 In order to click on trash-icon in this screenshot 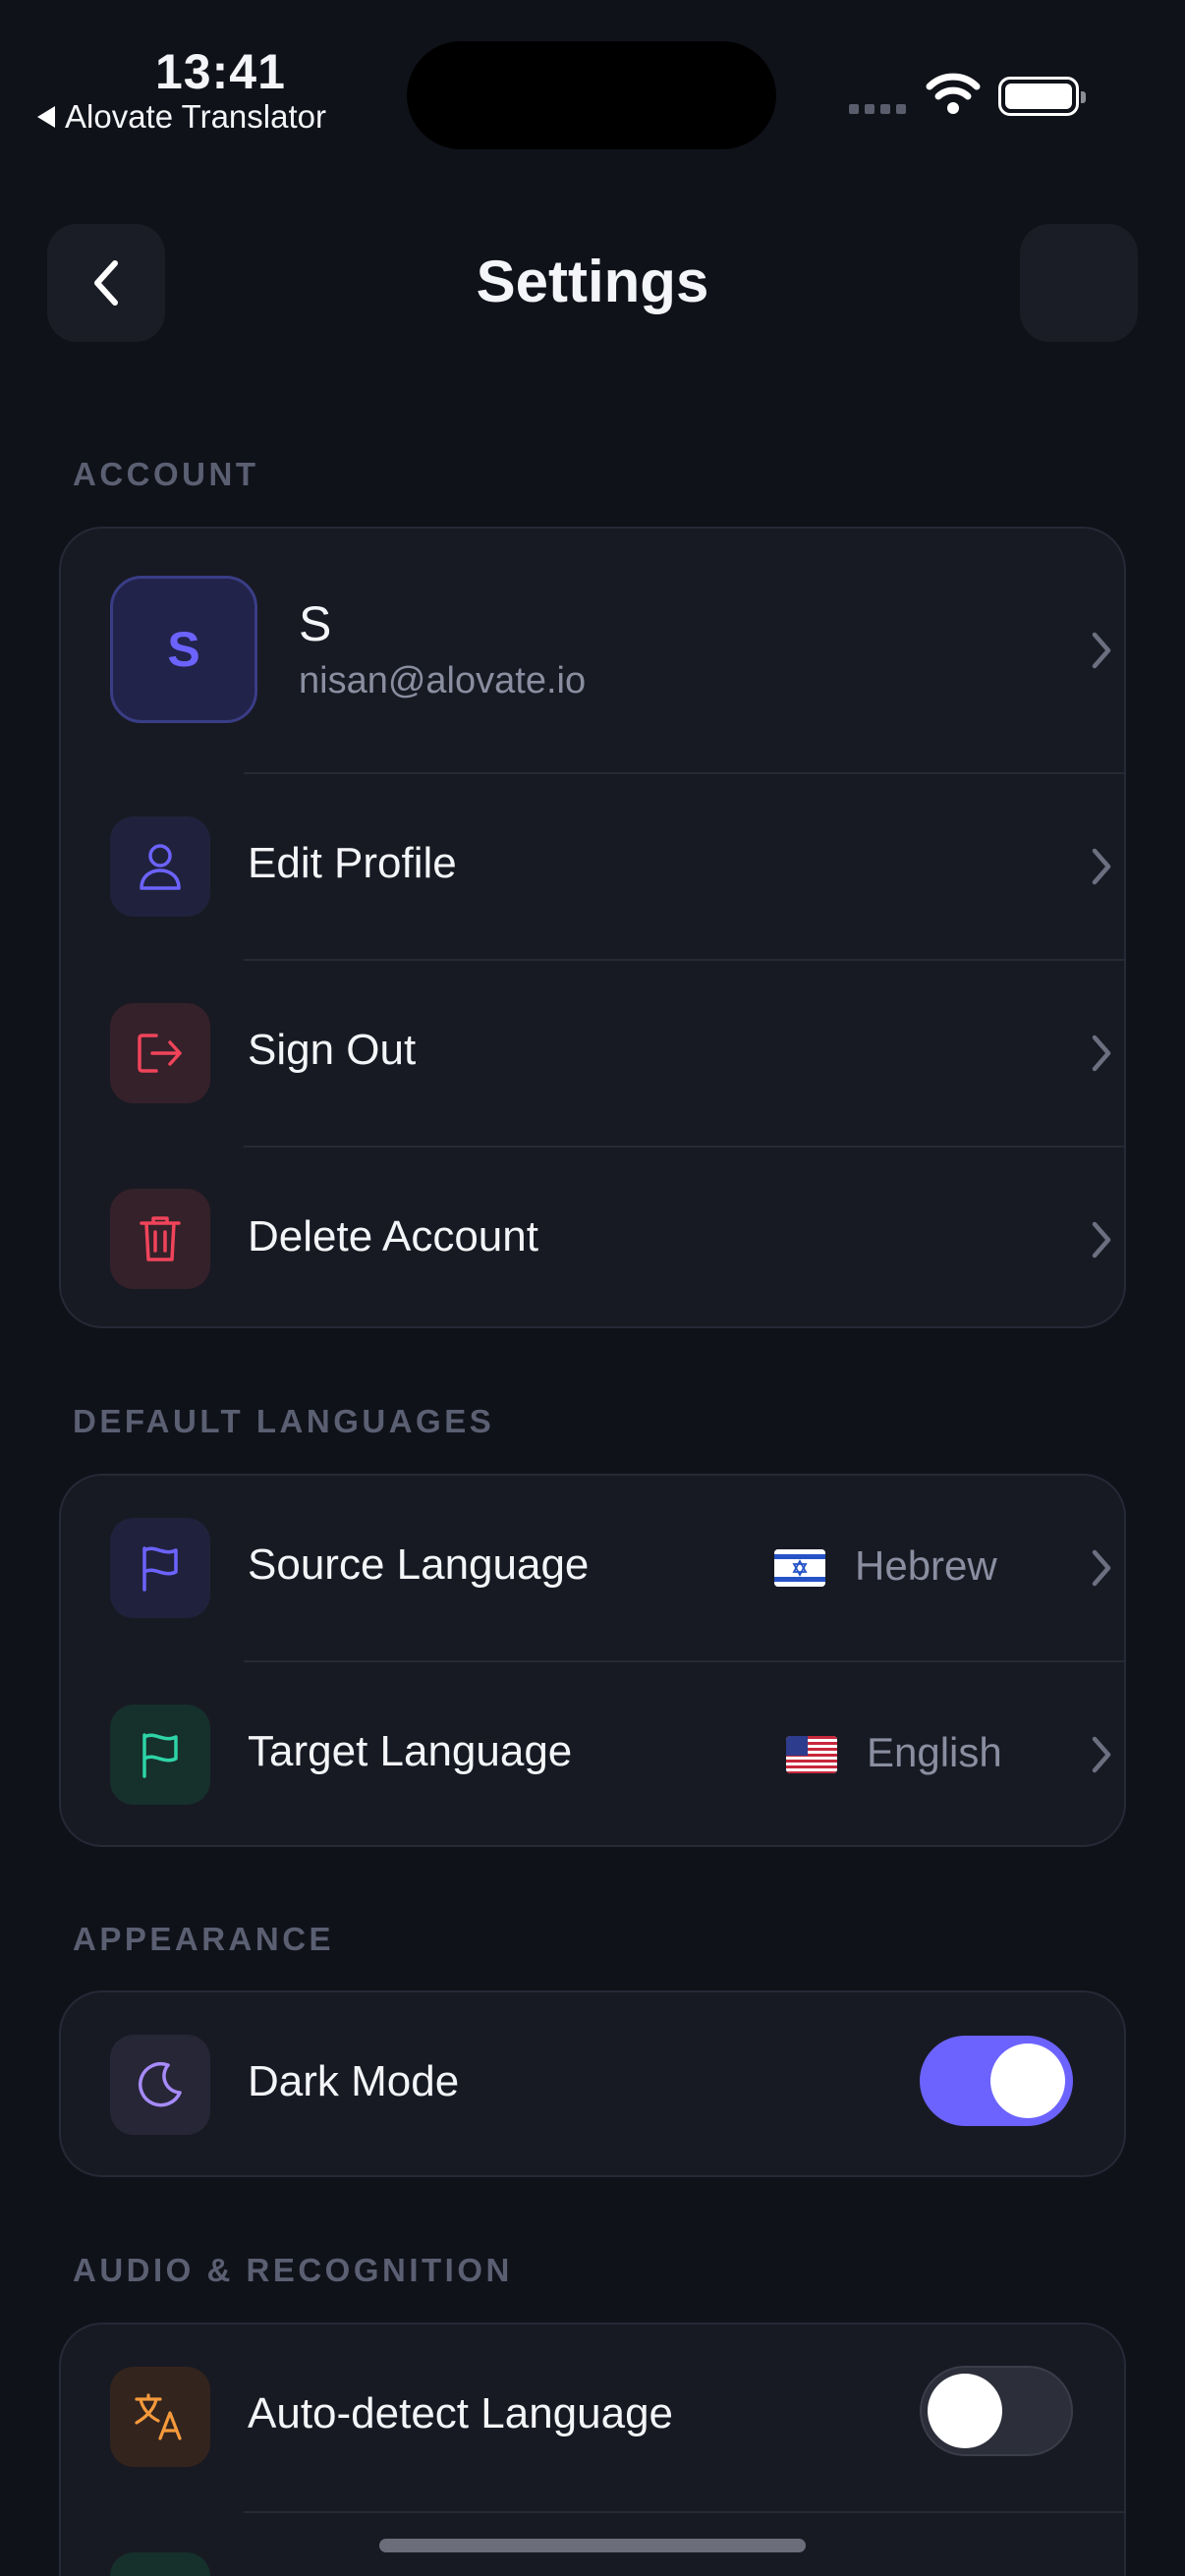, I will do `click(160, 1239)`.